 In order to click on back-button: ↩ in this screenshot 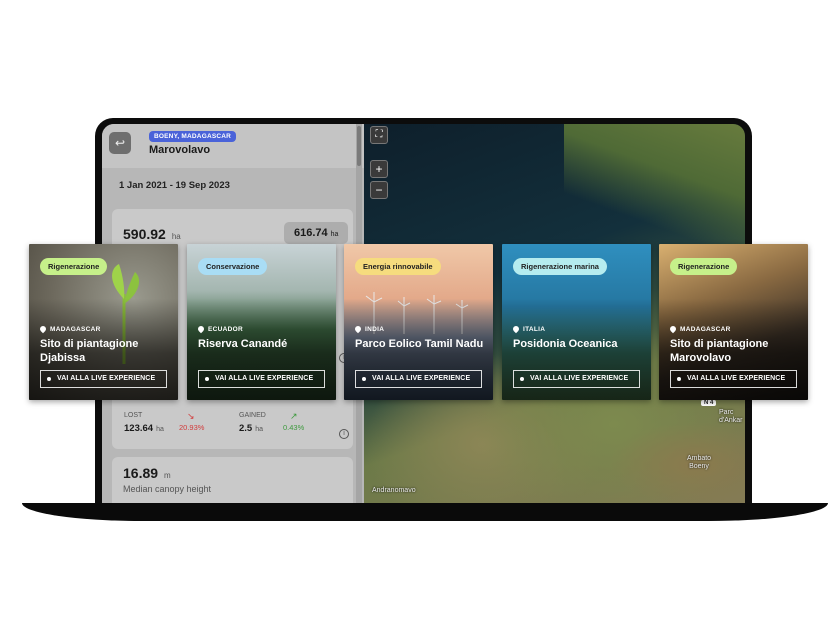, I will do `click(120, 143)`.